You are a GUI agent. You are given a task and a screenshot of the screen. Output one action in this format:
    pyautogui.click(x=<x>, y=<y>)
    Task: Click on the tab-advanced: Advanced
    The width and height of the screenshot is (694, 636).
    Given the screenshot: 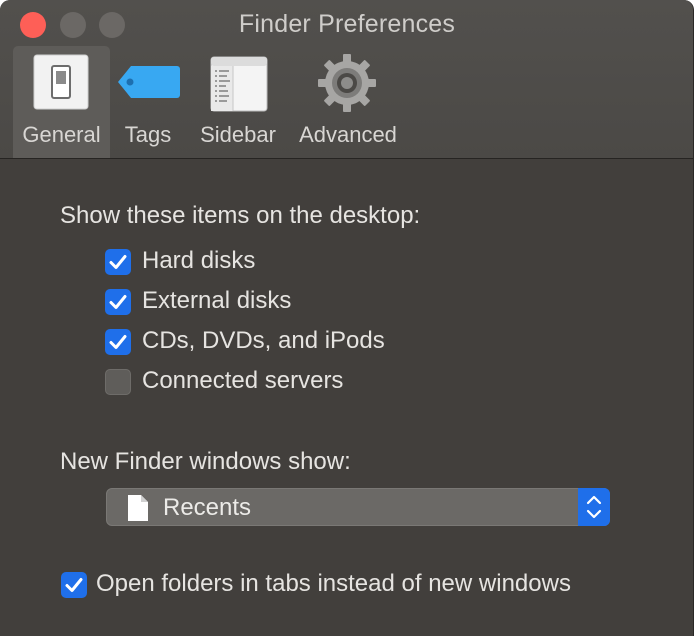 What is the action you would take?
    pyautogui.click(x=348, y=102)
    